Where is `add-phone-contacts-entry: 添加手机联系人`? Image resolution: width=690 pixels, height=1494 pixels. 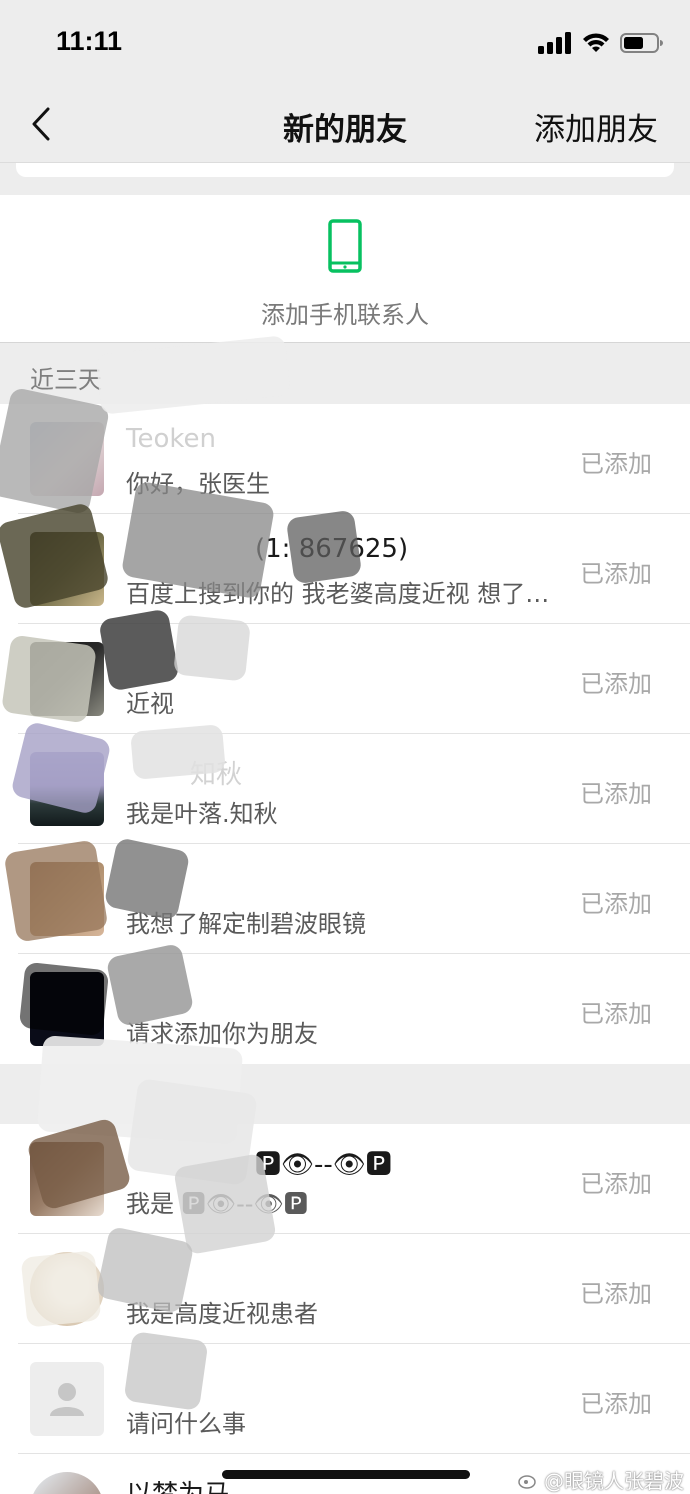
add-phone-contacts-entry: 添加手机联系人 is located at coordinates (345, 269).